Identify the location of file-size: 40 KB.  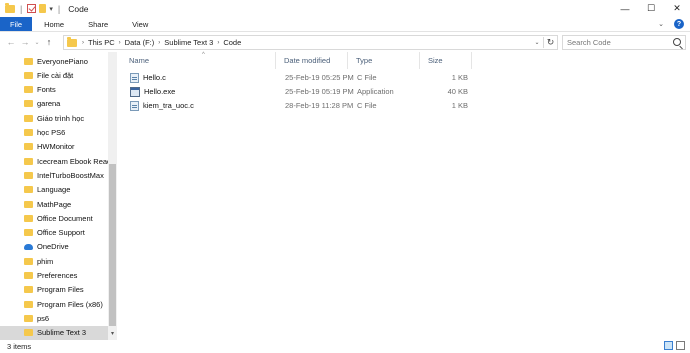
(457, 91).